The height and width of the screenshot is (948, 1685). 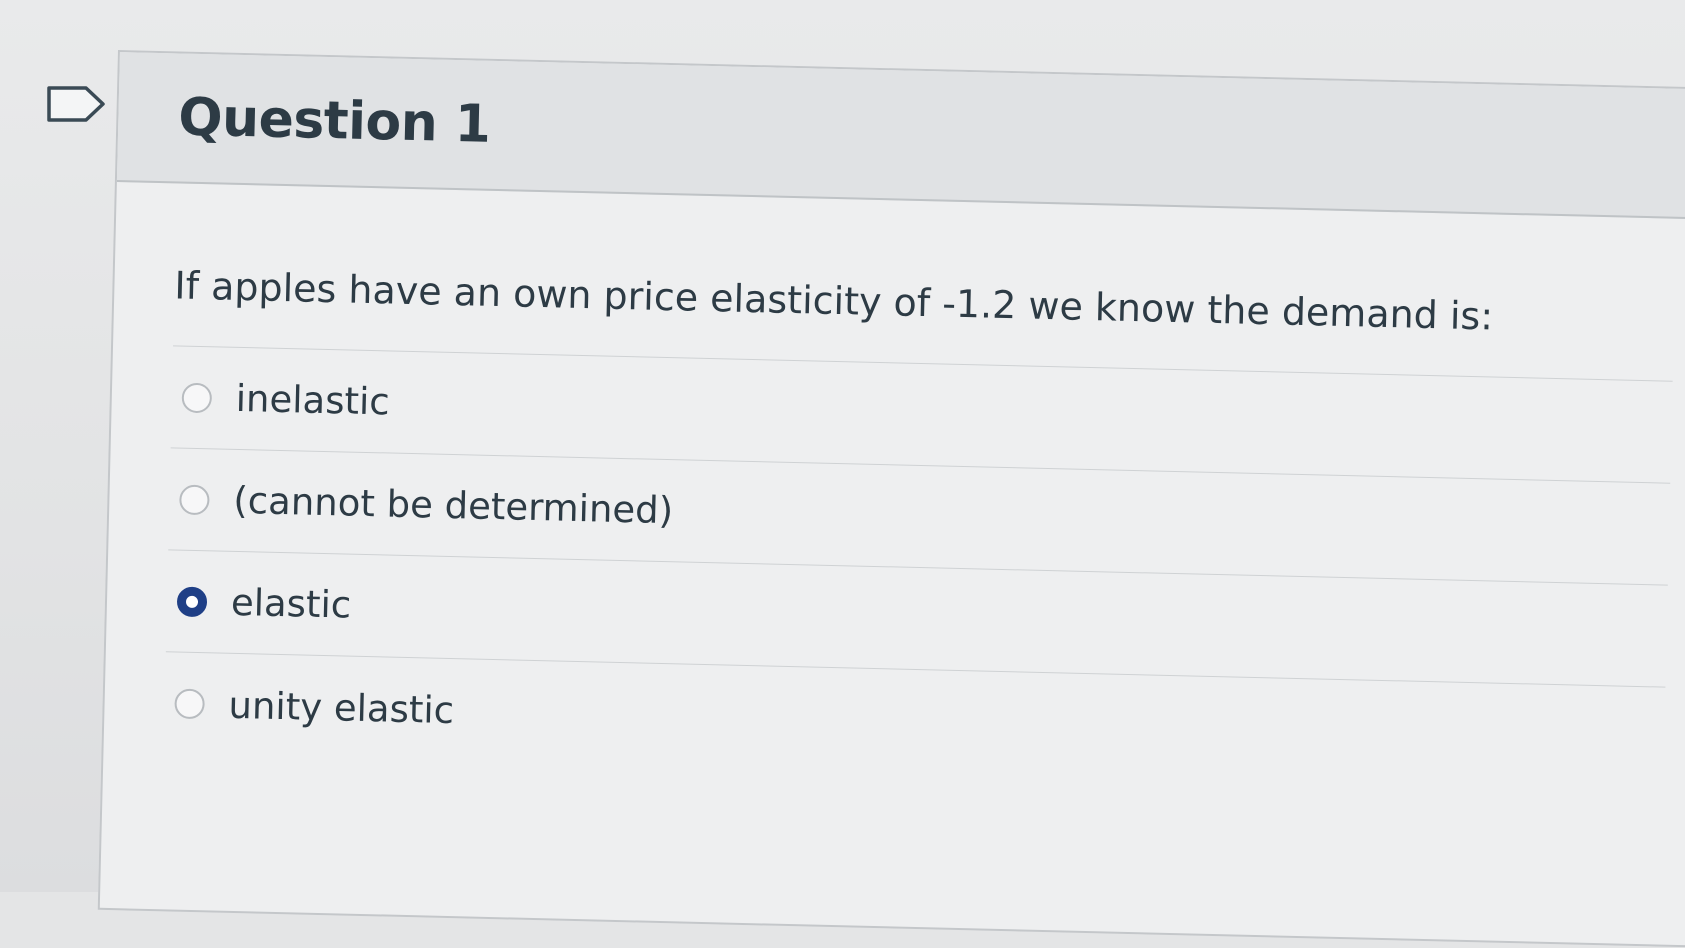 I want to click on radio-button-selected, so click(x=192, y=601).